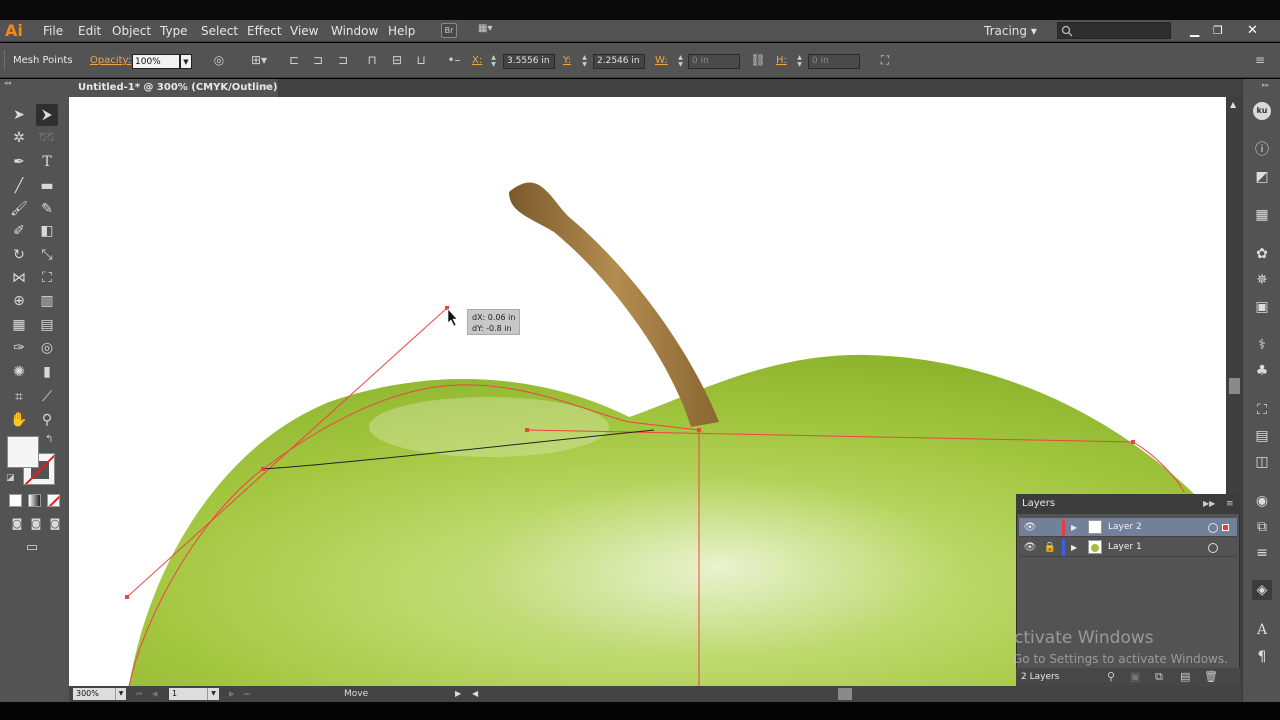  Describe the element at coordinates (47, 138) in the screenshot. I see `lasso-tool-icon: ➿` at that location.